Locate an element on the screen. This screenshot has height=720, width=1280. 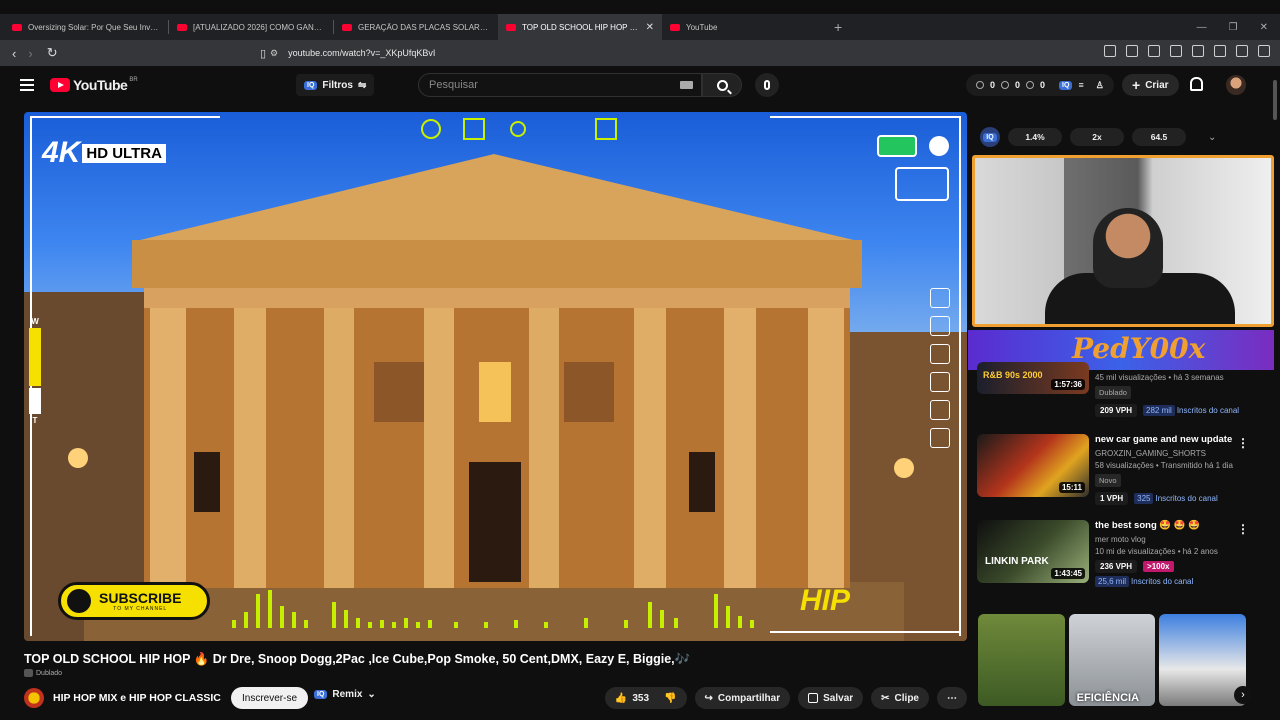
level-bar-yellow is located at coordinates (35, 357).